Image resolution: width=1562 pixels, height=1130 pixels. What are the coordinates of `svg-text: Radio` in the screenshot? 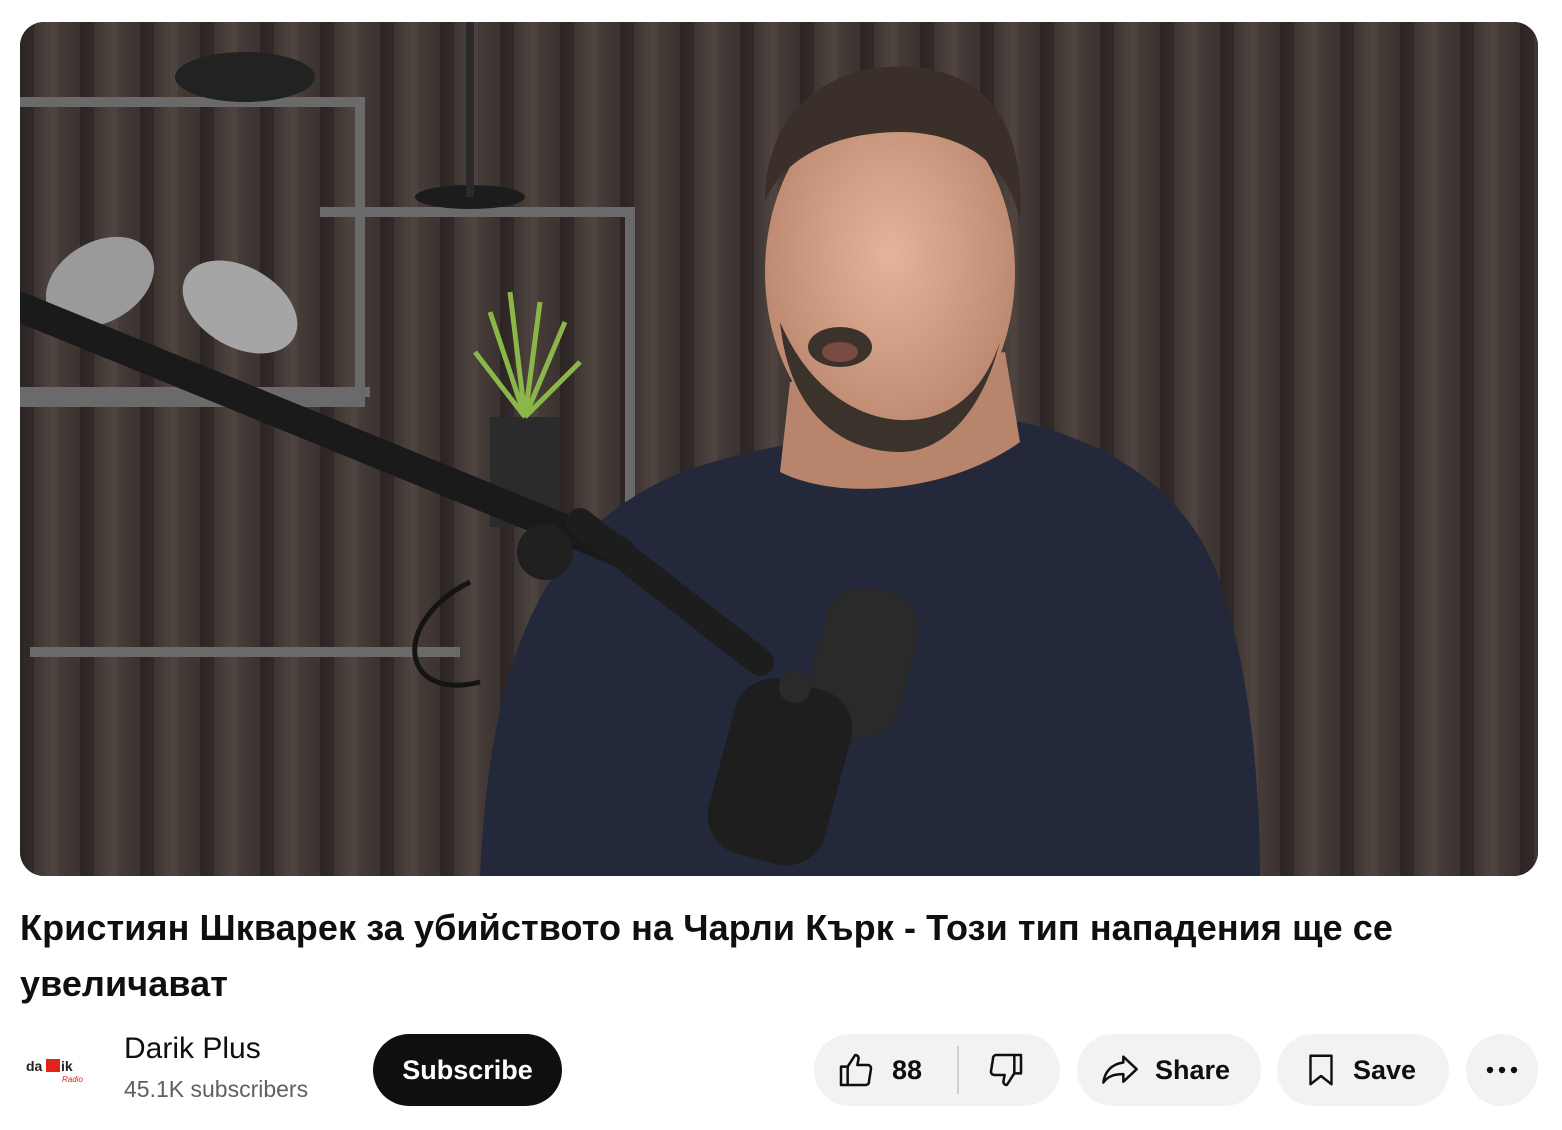 It's located at (72, 1079).